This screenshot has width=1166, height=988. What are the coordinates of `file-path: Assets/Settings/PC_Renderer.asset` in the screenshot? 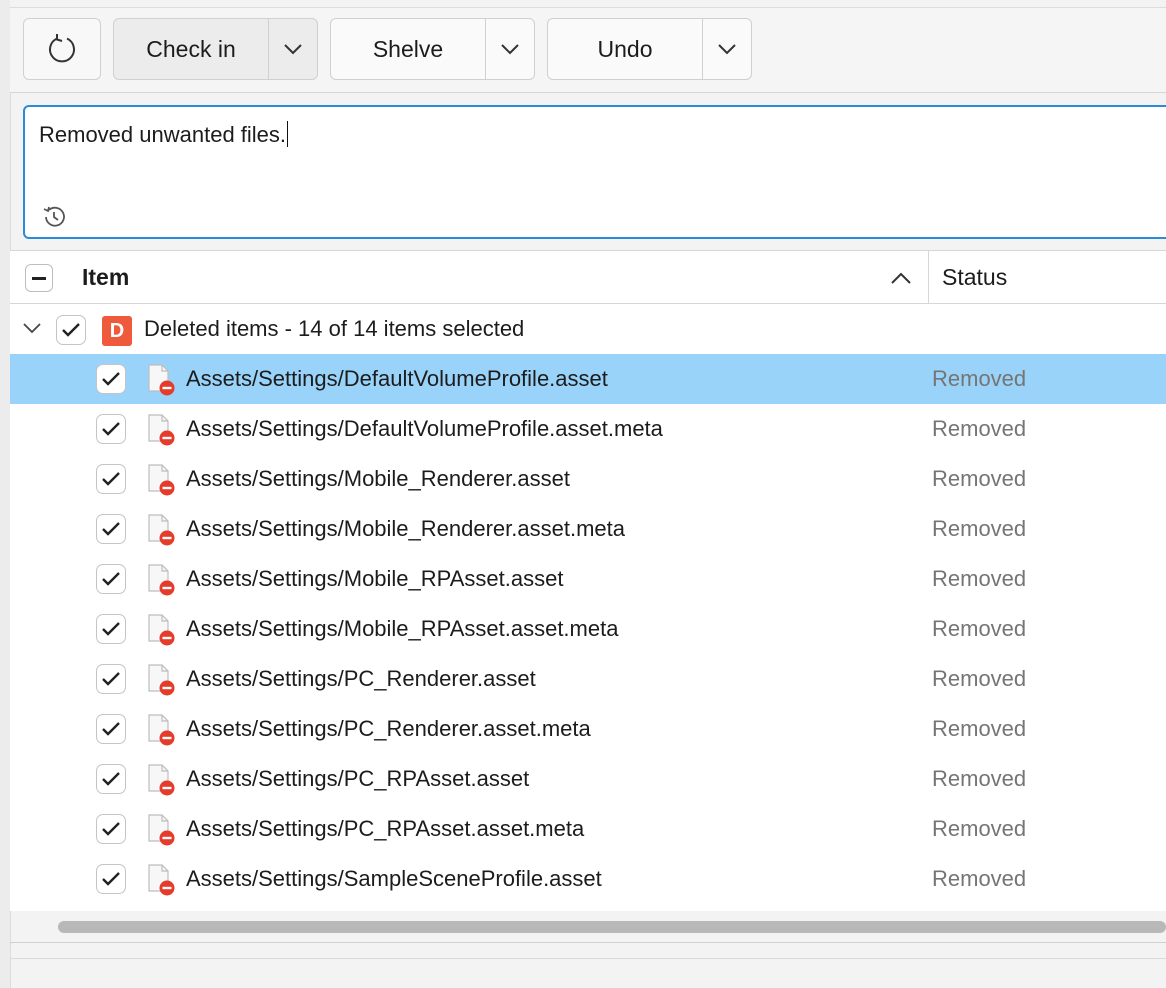 It's located at (361, 678).